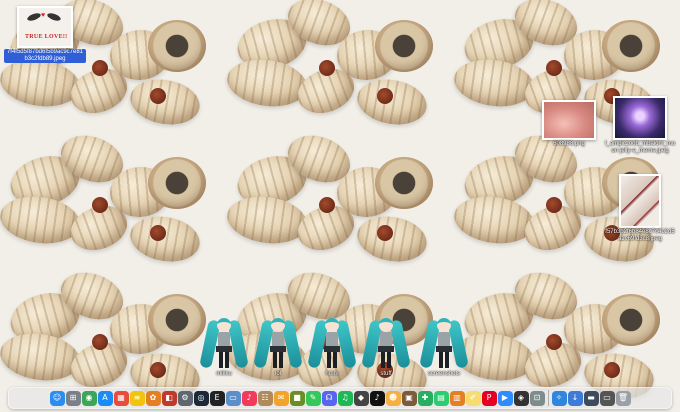  What do you see at coordinates (224, 374) in the screenshot?
I see `folder-label: mikku` at bounding box center [224, 374].